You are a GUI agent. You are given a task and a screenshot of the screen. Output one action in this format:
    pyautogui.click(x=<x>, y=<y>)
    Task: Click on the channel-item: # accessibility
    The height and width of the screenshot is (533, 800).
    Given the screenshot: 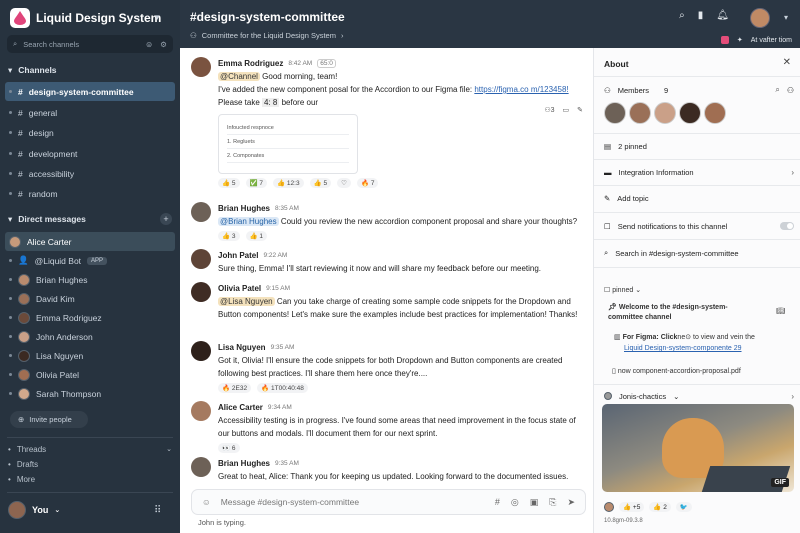 What is the action you would take?
    pyautogui.click(x=90, y=173)
    